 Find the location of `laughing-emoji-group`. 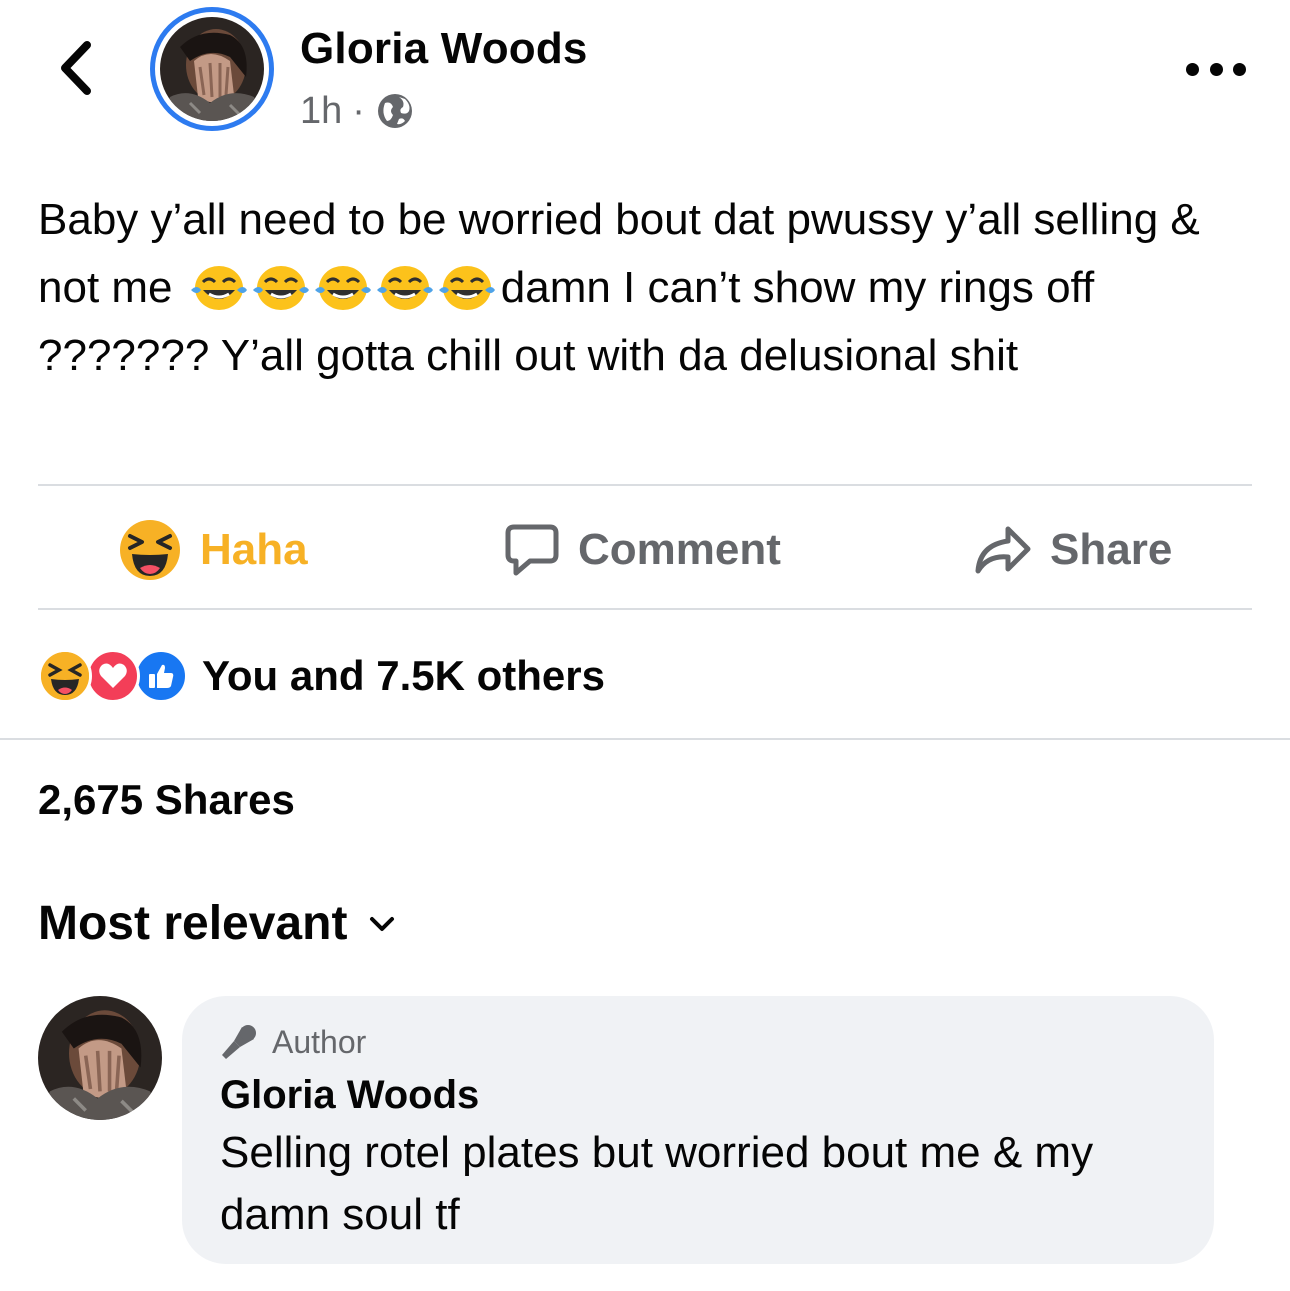

laughing-emoji-group is located at coordinates (342, 288).